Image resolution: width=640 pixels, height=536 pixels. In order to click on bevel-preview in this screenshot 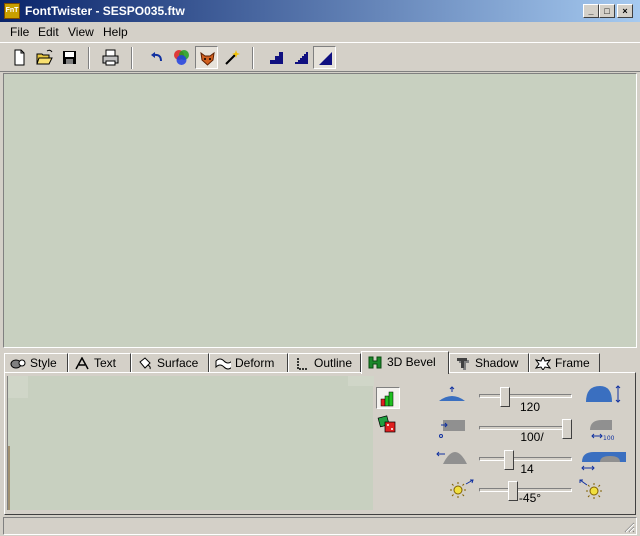, I will do `click(190, 443)`.